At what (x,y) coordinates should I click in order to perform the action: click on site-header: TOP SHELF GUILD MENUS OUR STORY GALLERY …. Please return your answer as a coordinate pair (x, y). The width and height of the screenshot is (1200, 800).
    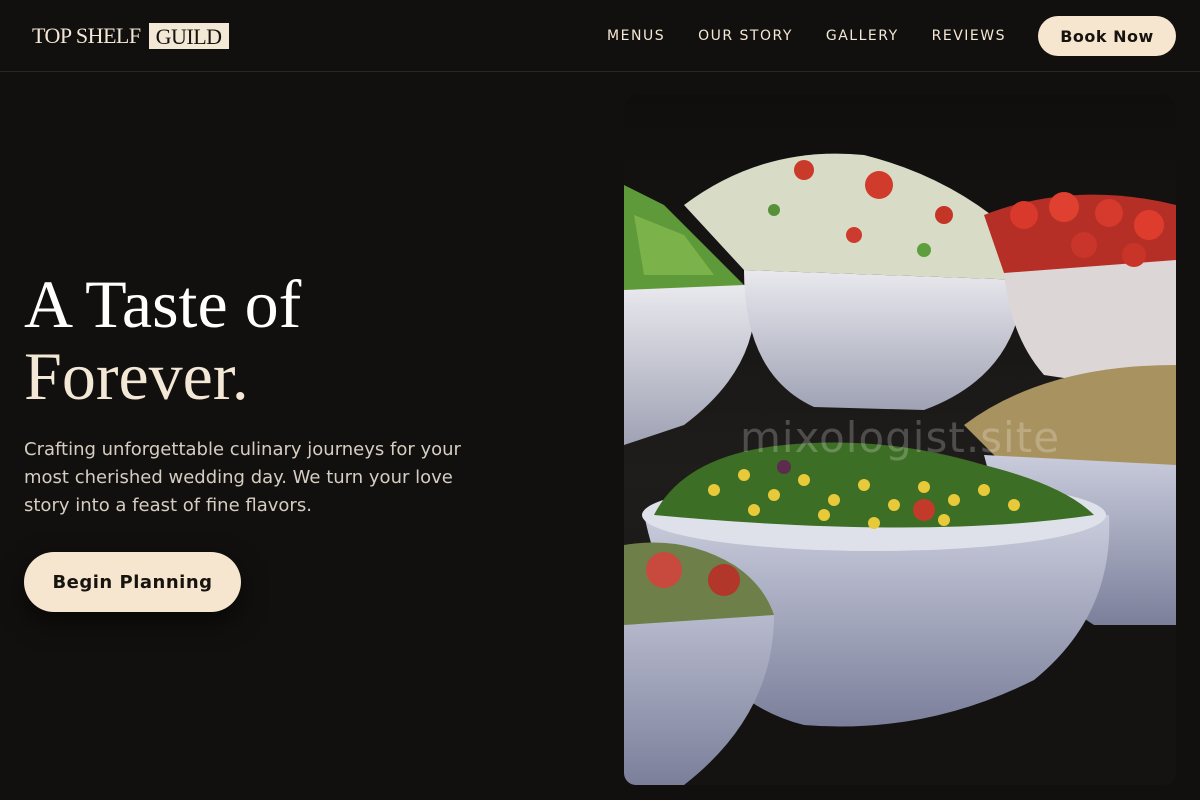
    Looking at the image, I should click on (600, 36).